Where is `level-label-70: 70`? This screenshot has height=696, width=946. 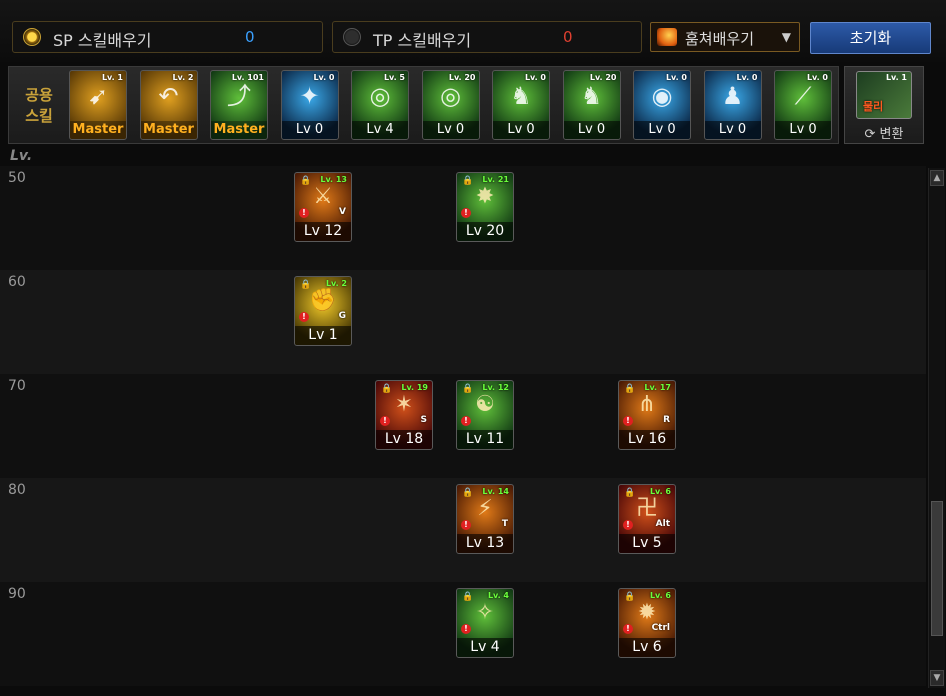
level-label-70: 70 is located at coordinates (17, 386).